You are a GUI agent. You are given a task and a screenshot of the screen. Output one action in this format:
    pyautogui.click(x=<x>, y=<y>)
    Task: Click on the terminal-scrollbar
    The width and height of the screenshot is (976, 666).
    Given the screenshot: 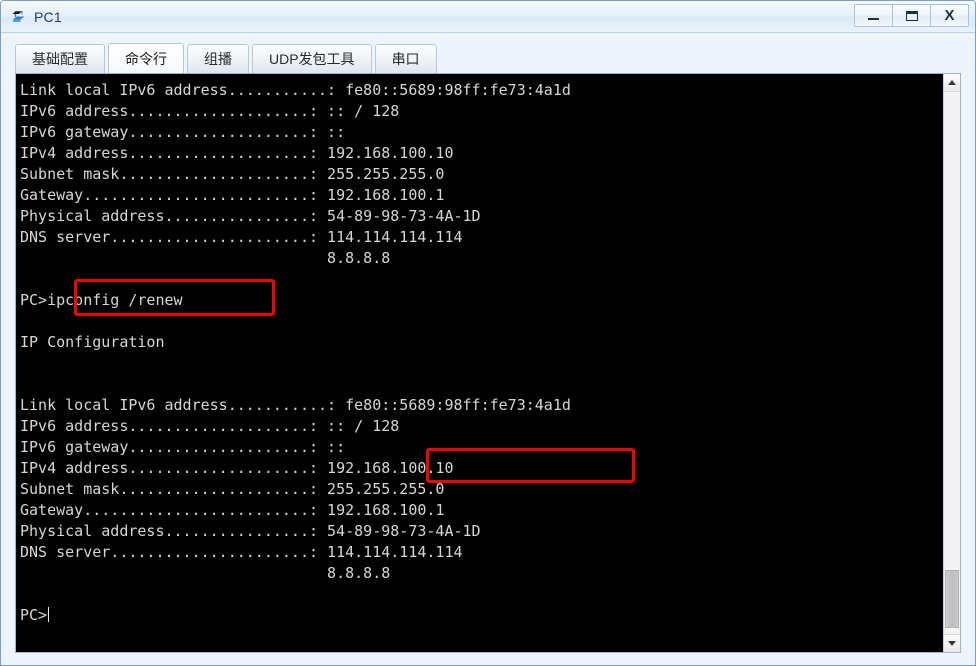 What is the action you would take?
    pyautogui.click(x=951, y=363)
    